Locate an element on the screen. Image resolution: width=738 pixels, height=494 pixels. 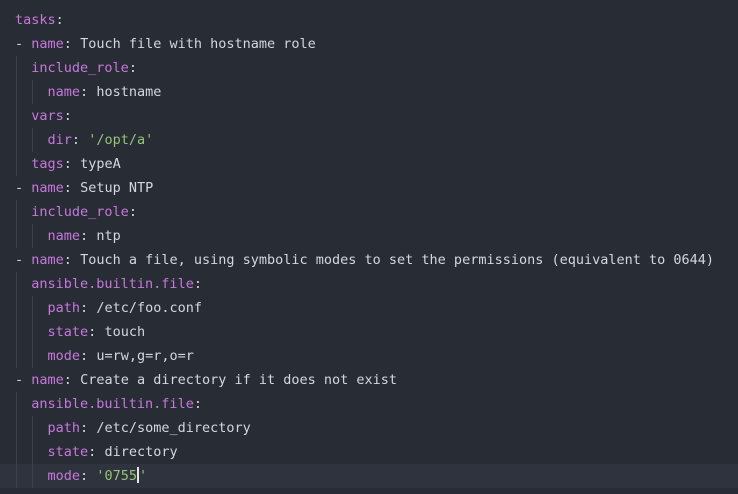
yaml-key: tasks is located at coordinates (35, 20).